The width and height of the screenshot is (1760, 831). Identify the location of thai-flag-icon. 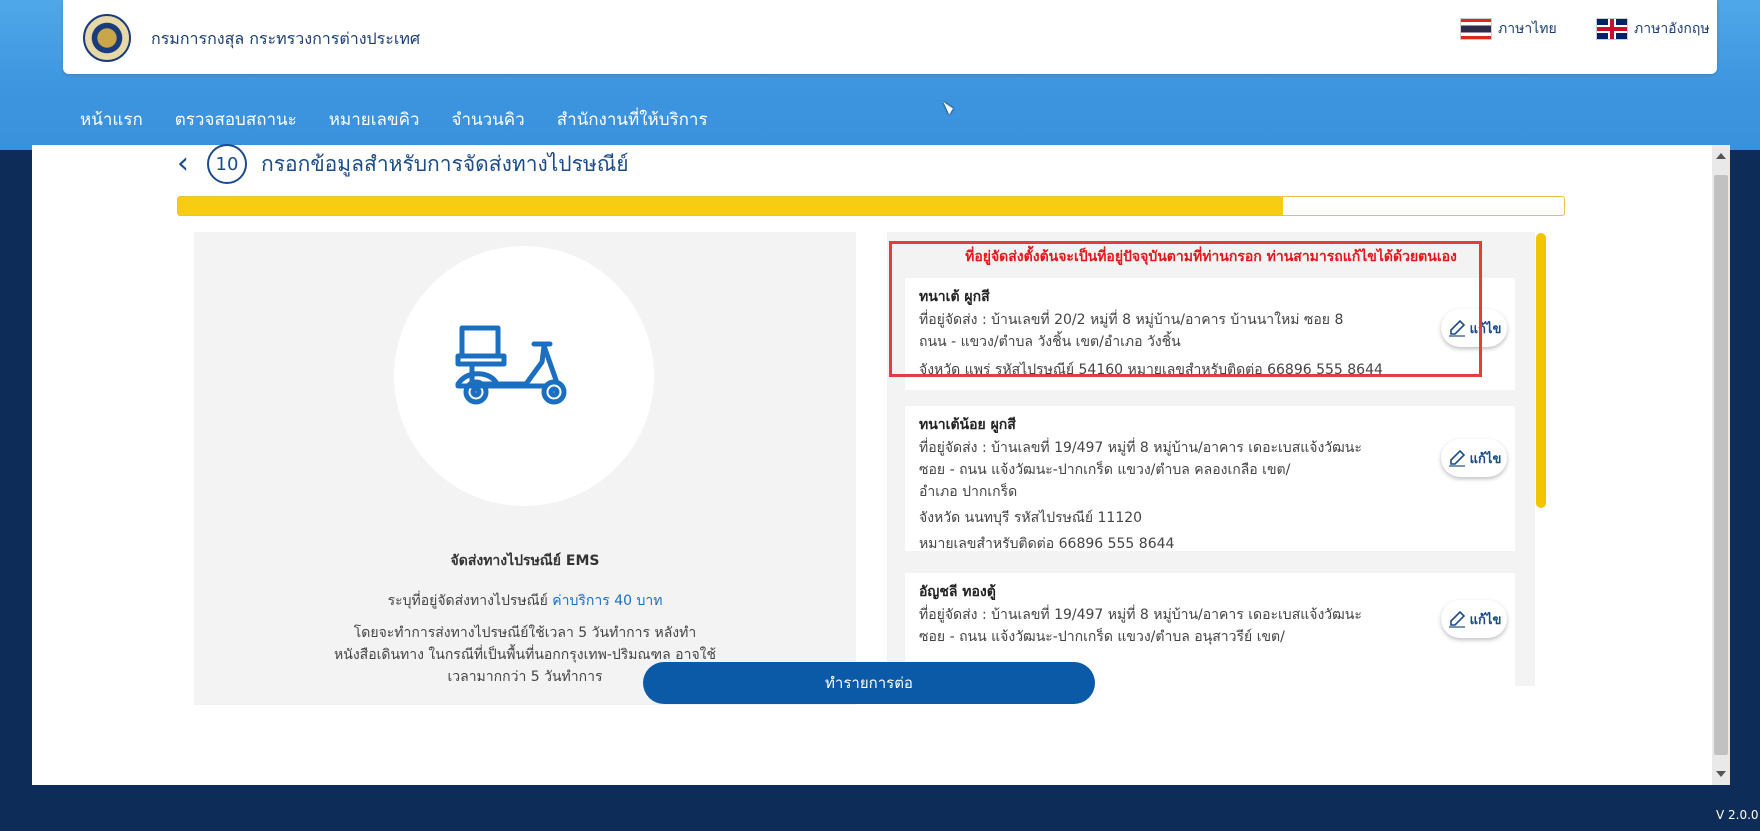
(1476, 29).